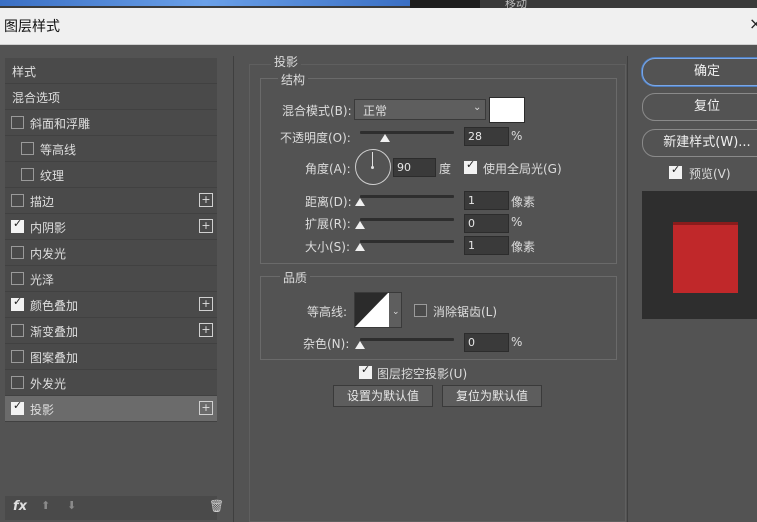 Image resolution: width=757 pixels, height=522 pixels. I want to click on ok-button: 确定, so click(699, 72).